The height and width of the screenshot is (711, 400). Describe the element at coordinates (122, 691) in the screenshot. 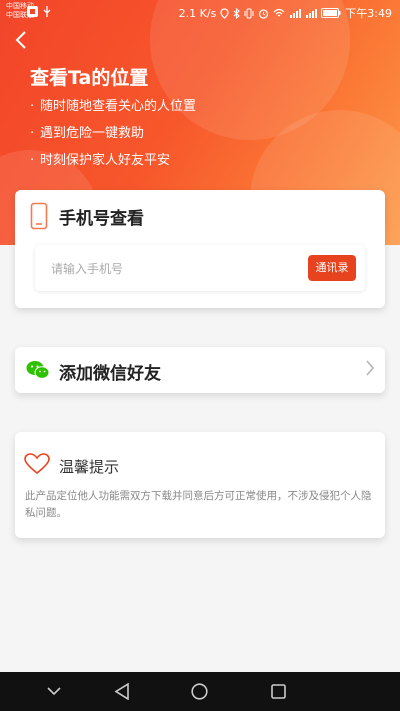

I see `back-triangle-icon` at that location.